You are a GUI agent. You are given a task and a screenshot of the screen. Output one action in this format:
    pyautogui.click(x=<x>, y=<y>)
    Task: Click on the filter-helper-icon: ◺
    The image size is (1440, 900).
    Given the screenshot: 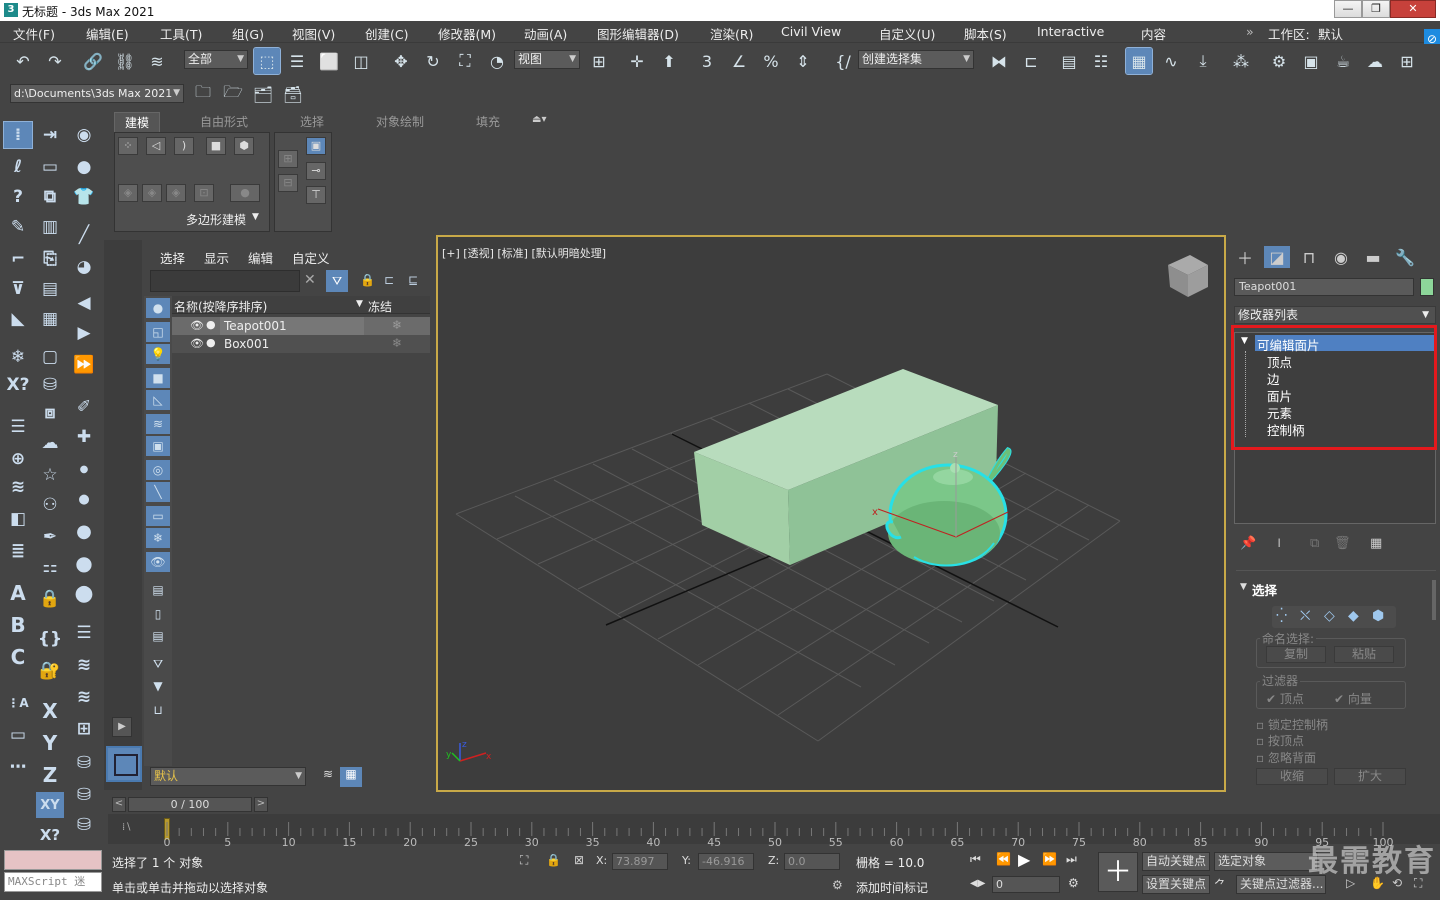 What is the action you would take?
    pyautogui.click(x=158, y=400)
    